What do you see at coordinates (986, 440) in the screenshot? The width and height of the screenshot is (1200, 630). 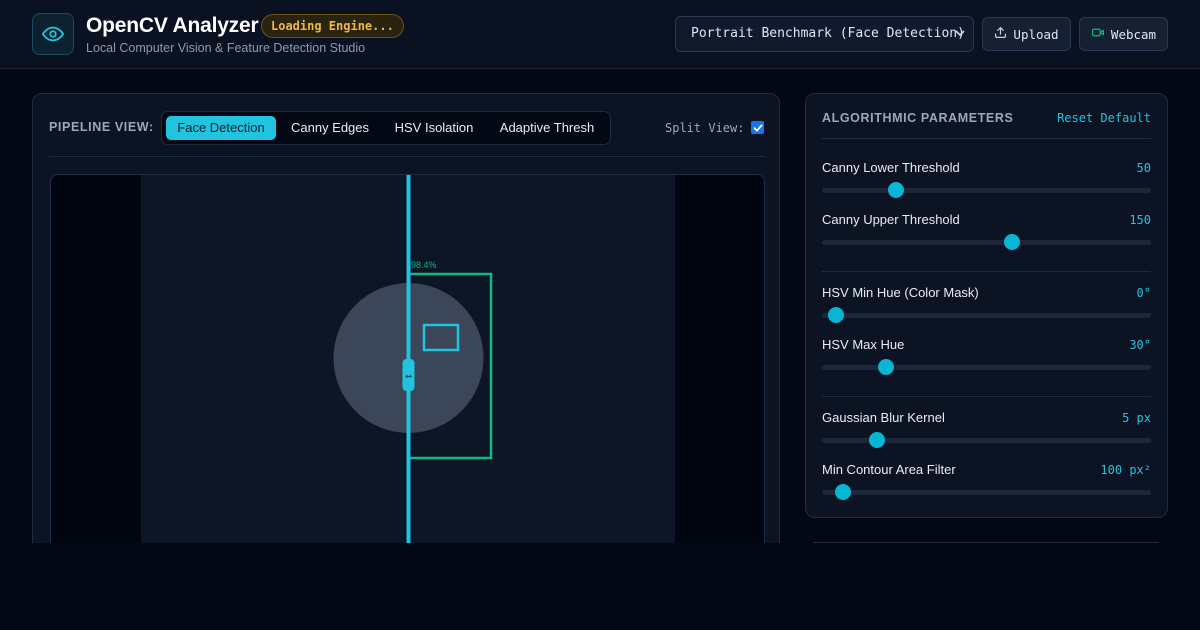 I see `gaussian-blur-slider` at bounding box center [986, 440].